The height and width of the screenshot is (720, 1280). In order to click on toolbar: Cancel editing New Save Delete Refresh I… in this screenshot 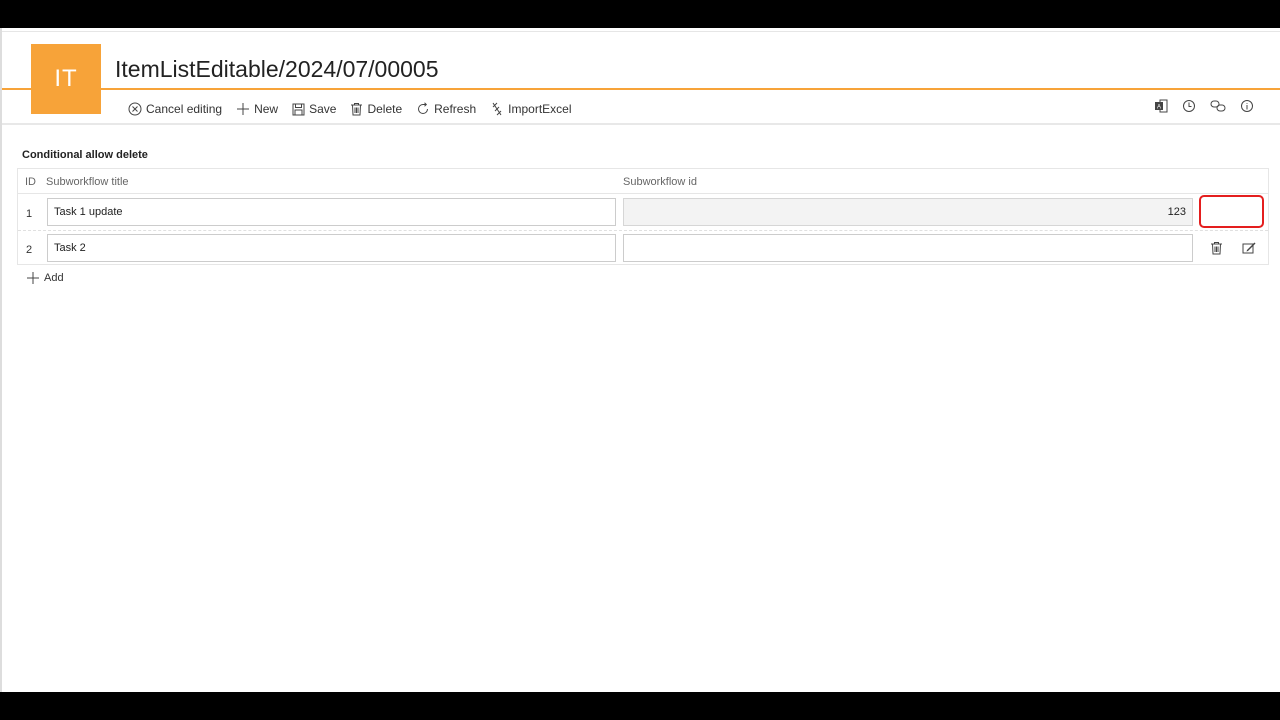, I will do `click(357, 109)`.